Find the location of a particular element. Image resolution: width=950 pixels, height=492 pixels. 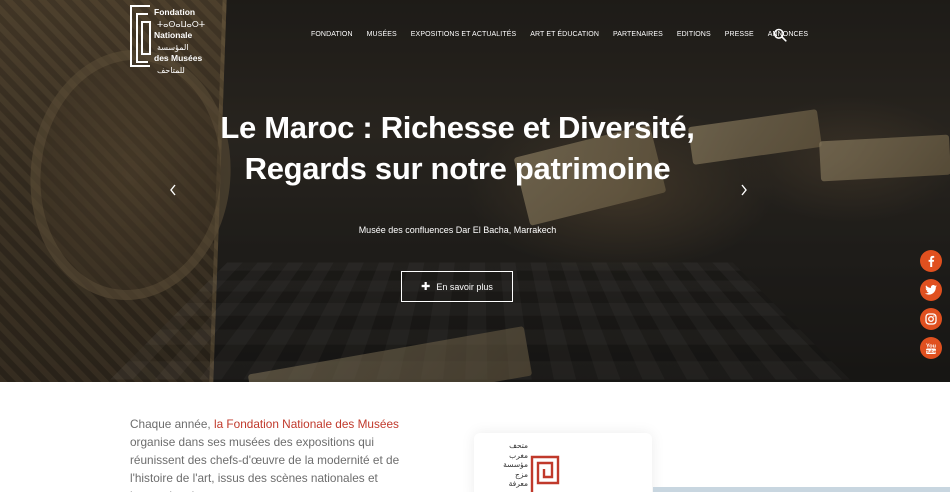

instagram-icon is located at coordinates (931, 319).